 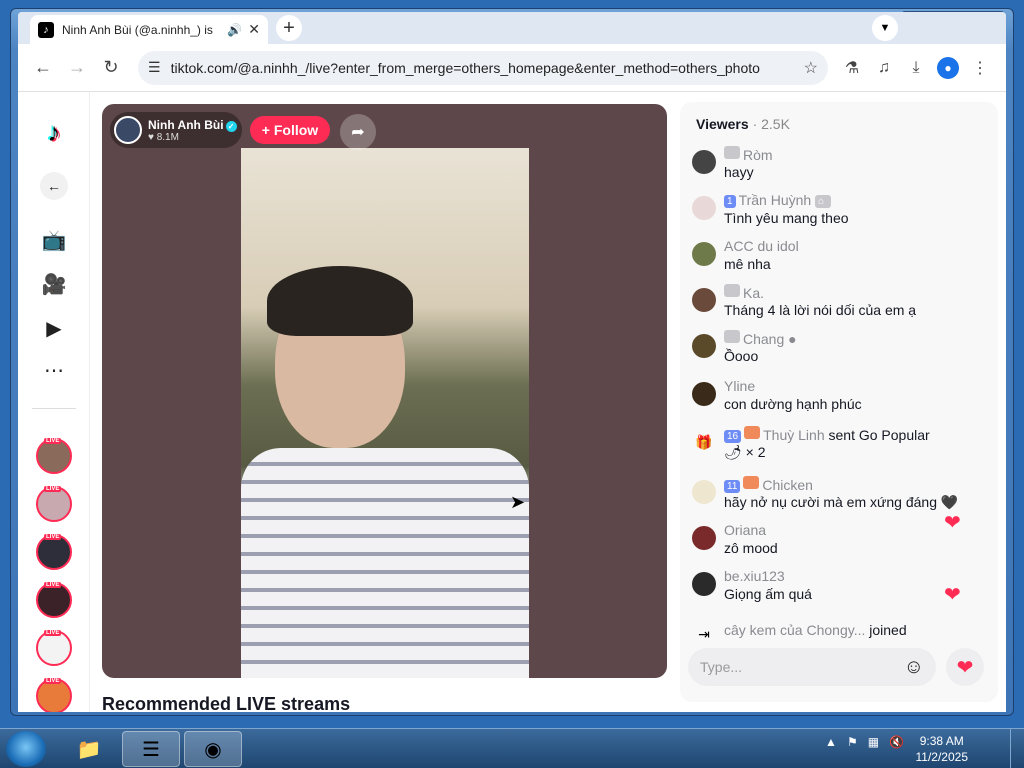 What do you see at coordinates (54, 240) in the screenshot?
I see `live-tv-icon: 📺` at bounding box center [54, 240].